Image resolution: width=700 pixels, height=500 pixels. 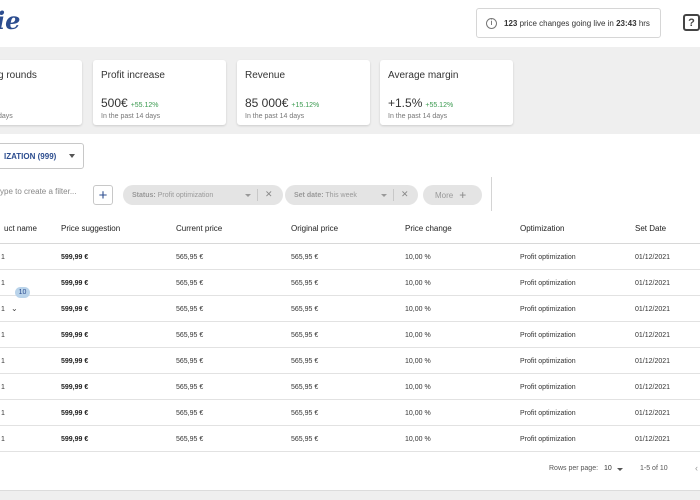 I want to click on chevron-down-icon: ⌄, so click(x=14, y=308).